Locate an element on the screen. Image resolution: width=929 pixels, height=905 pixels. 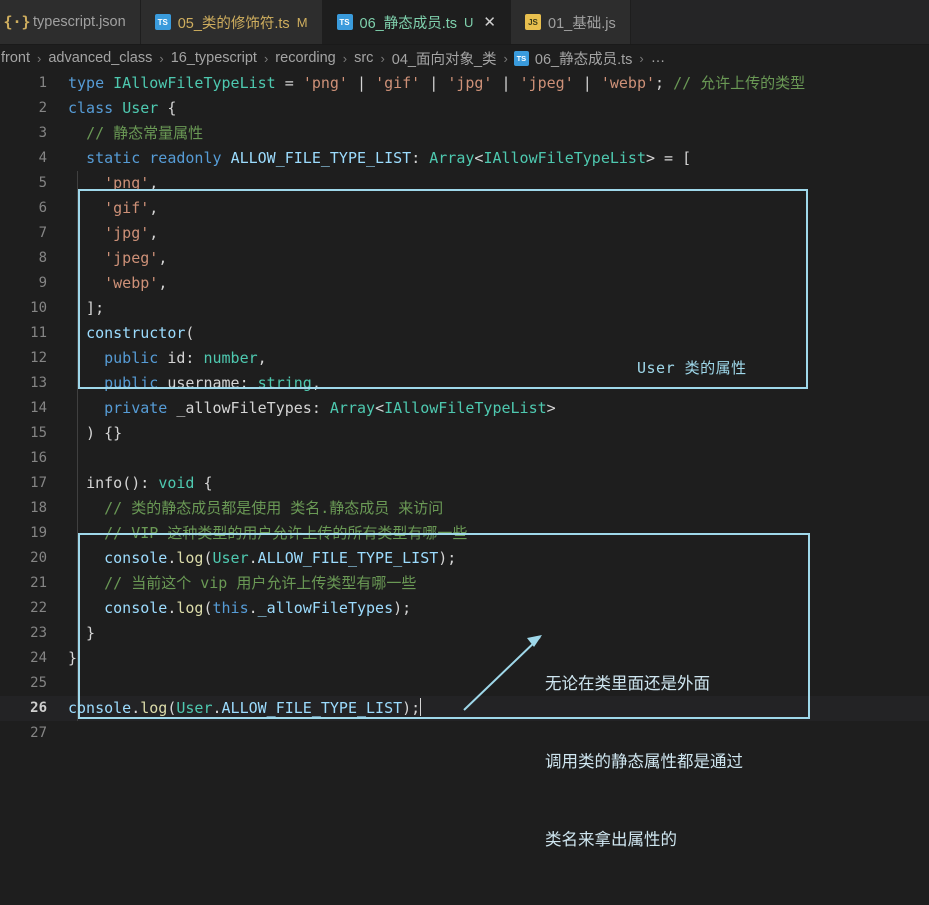
breadcrumb-item-advanced-class: advanced_class is located at coordinates (100, 58).